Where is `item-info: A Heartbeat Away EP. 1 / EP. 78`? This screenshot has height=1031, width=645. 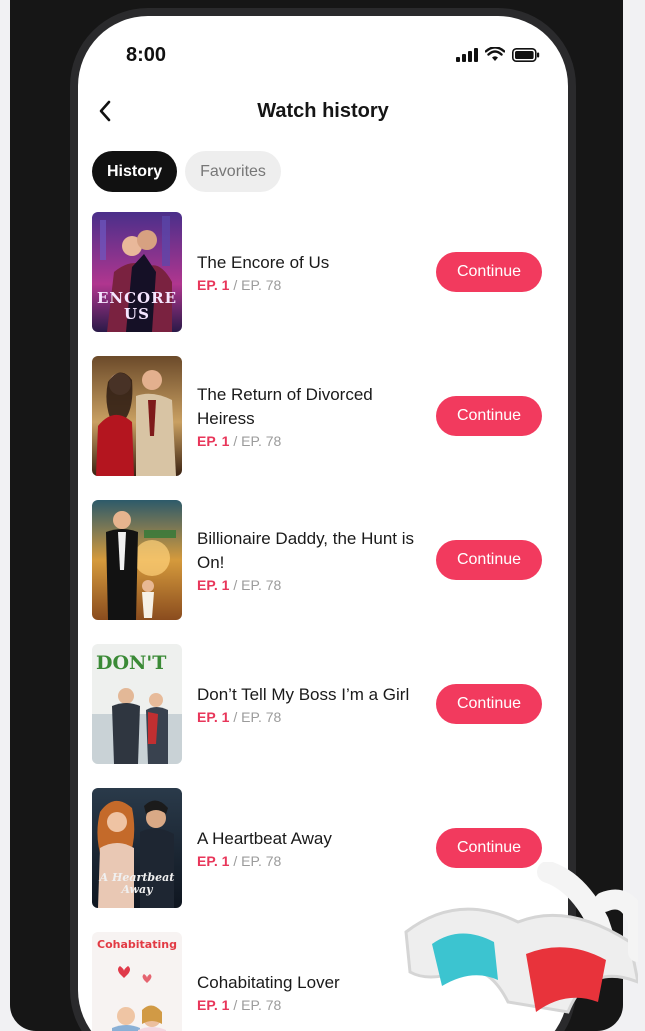 item-info: A Heartbeat Away EP. 1 / EP. 78 is located at coordinates (307, 848).